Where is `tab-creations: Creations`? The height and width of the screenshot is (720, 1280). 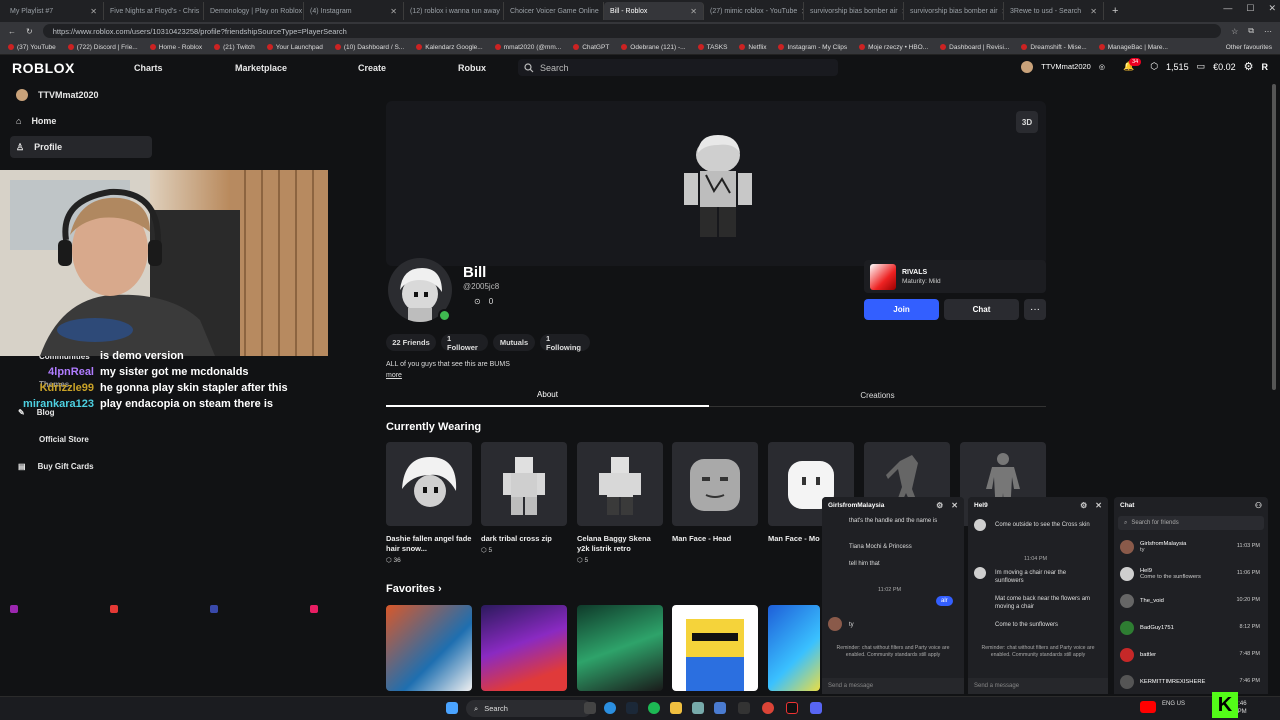
tab-creations: Creations is located at coordinates (877, 395).